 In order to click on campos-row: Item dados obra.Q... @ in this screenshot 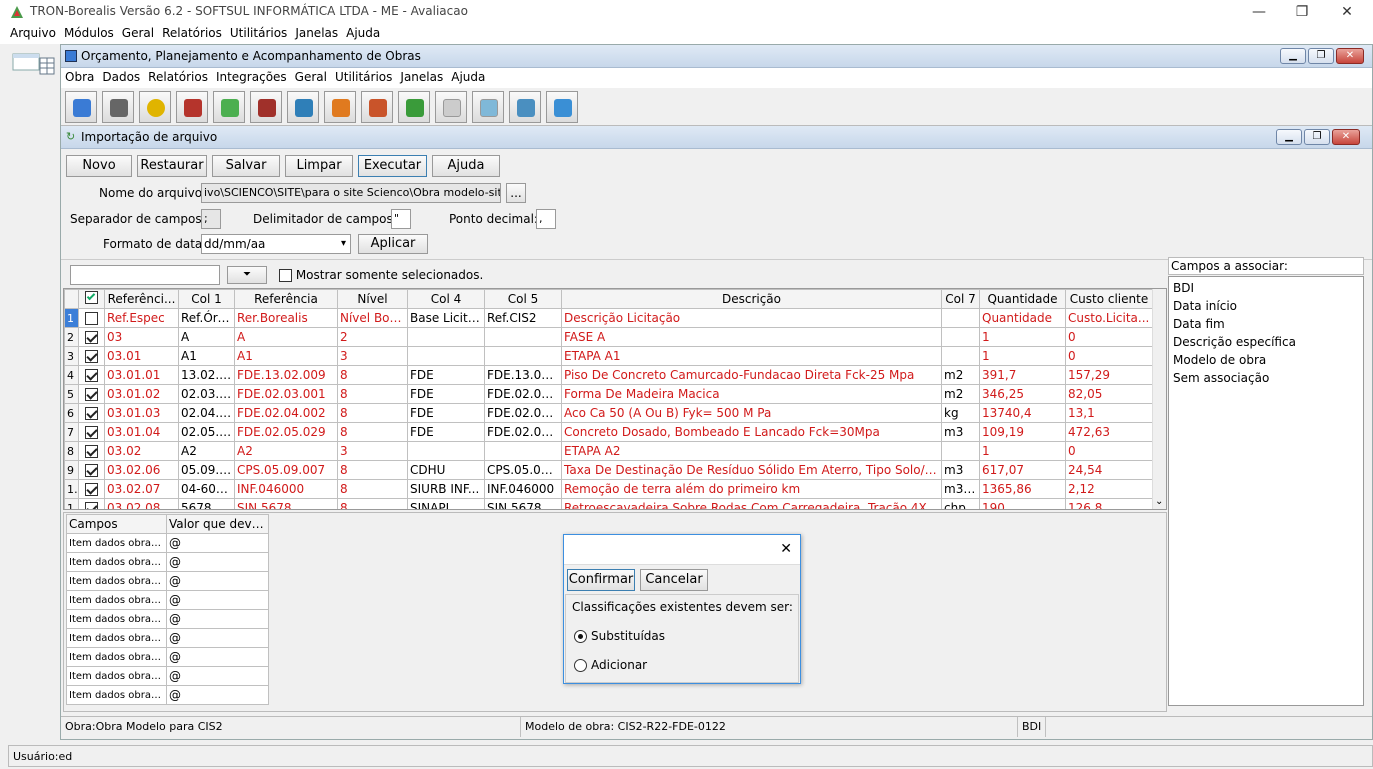, I will do `click(167, 562)`.